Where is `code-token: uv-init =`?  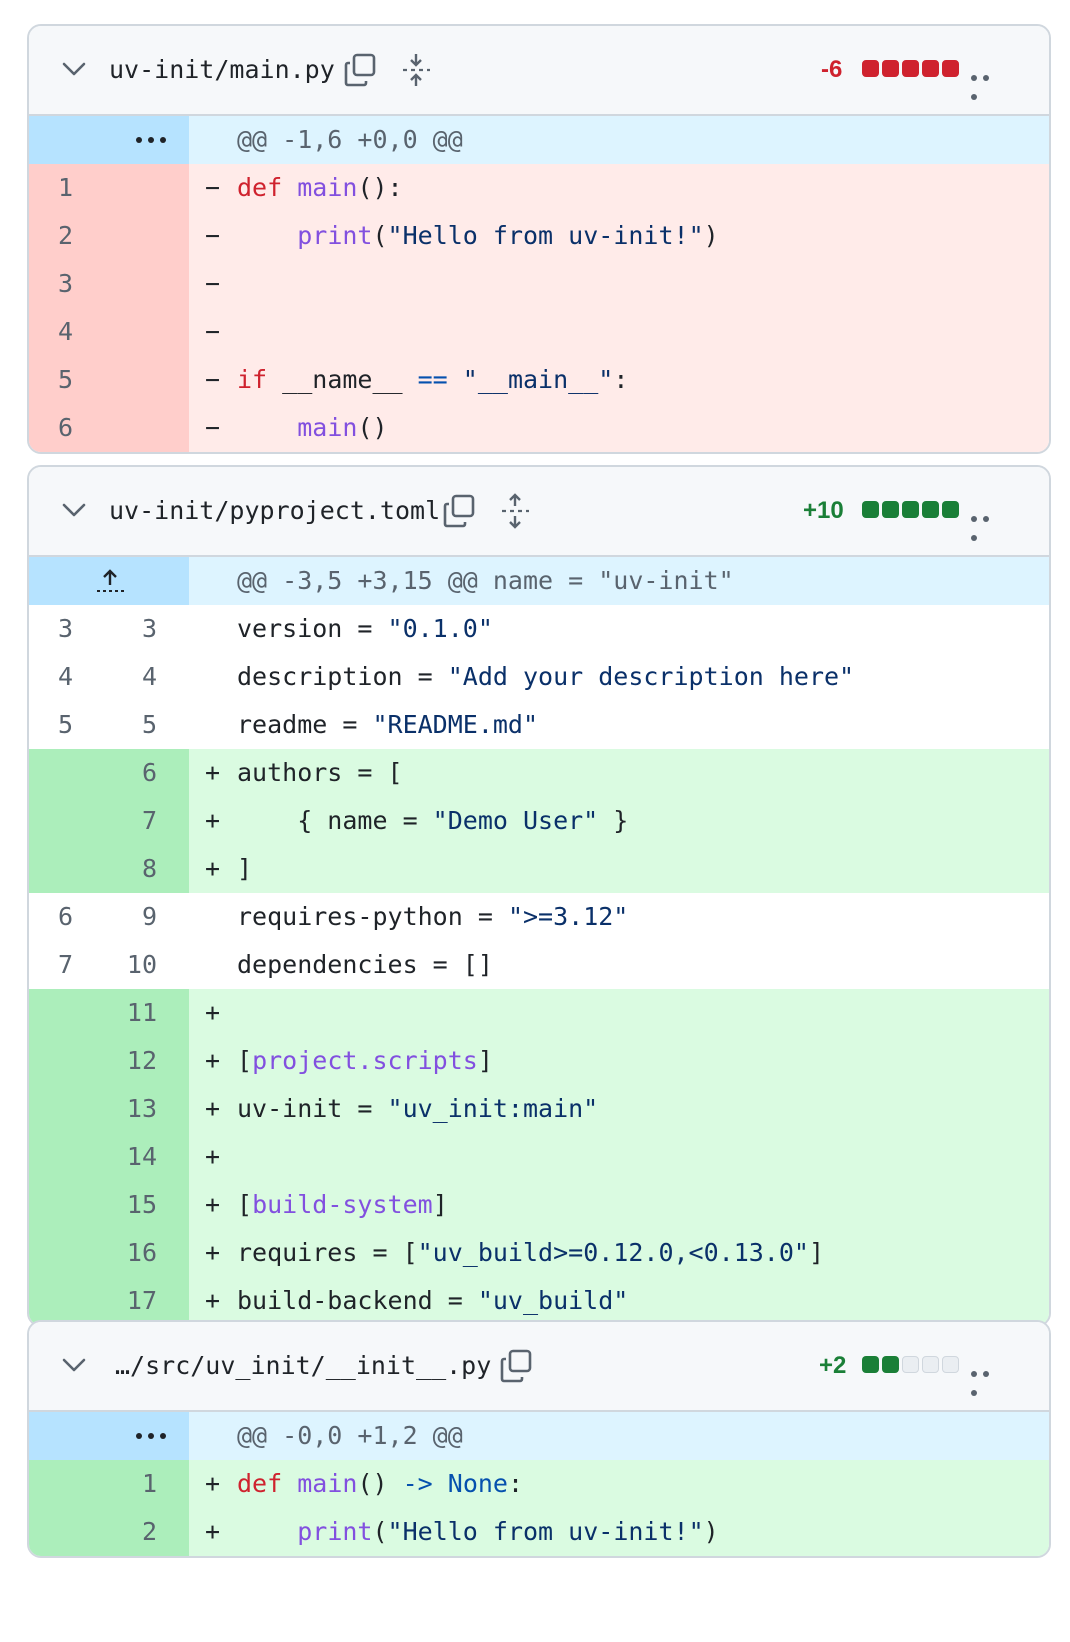
code-token: uv-init = is located at coordinates (312, 1108).